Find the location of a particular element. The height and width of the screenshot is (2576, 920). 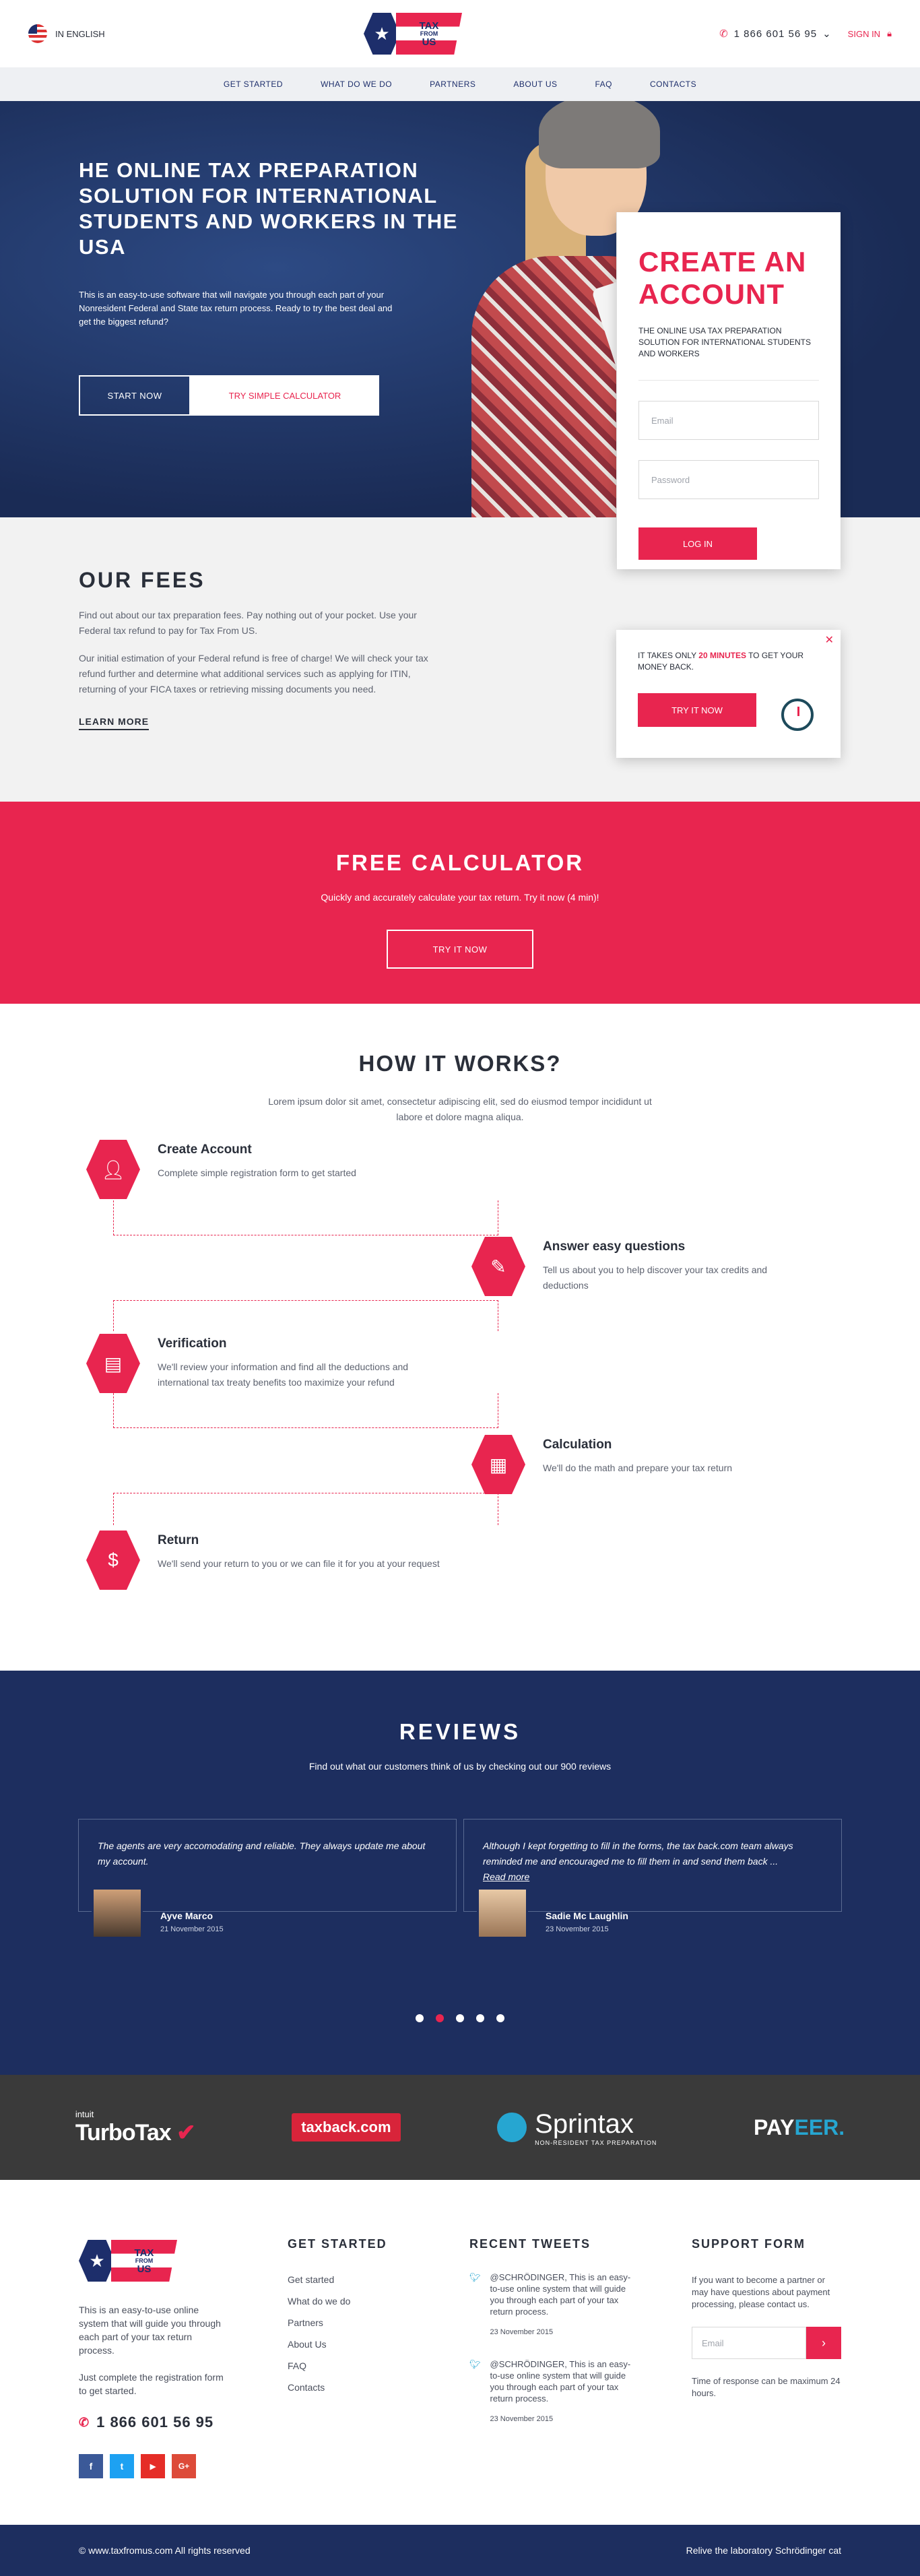

promo-highlight: 20 MINUTES is located at coordinates (722, 655).